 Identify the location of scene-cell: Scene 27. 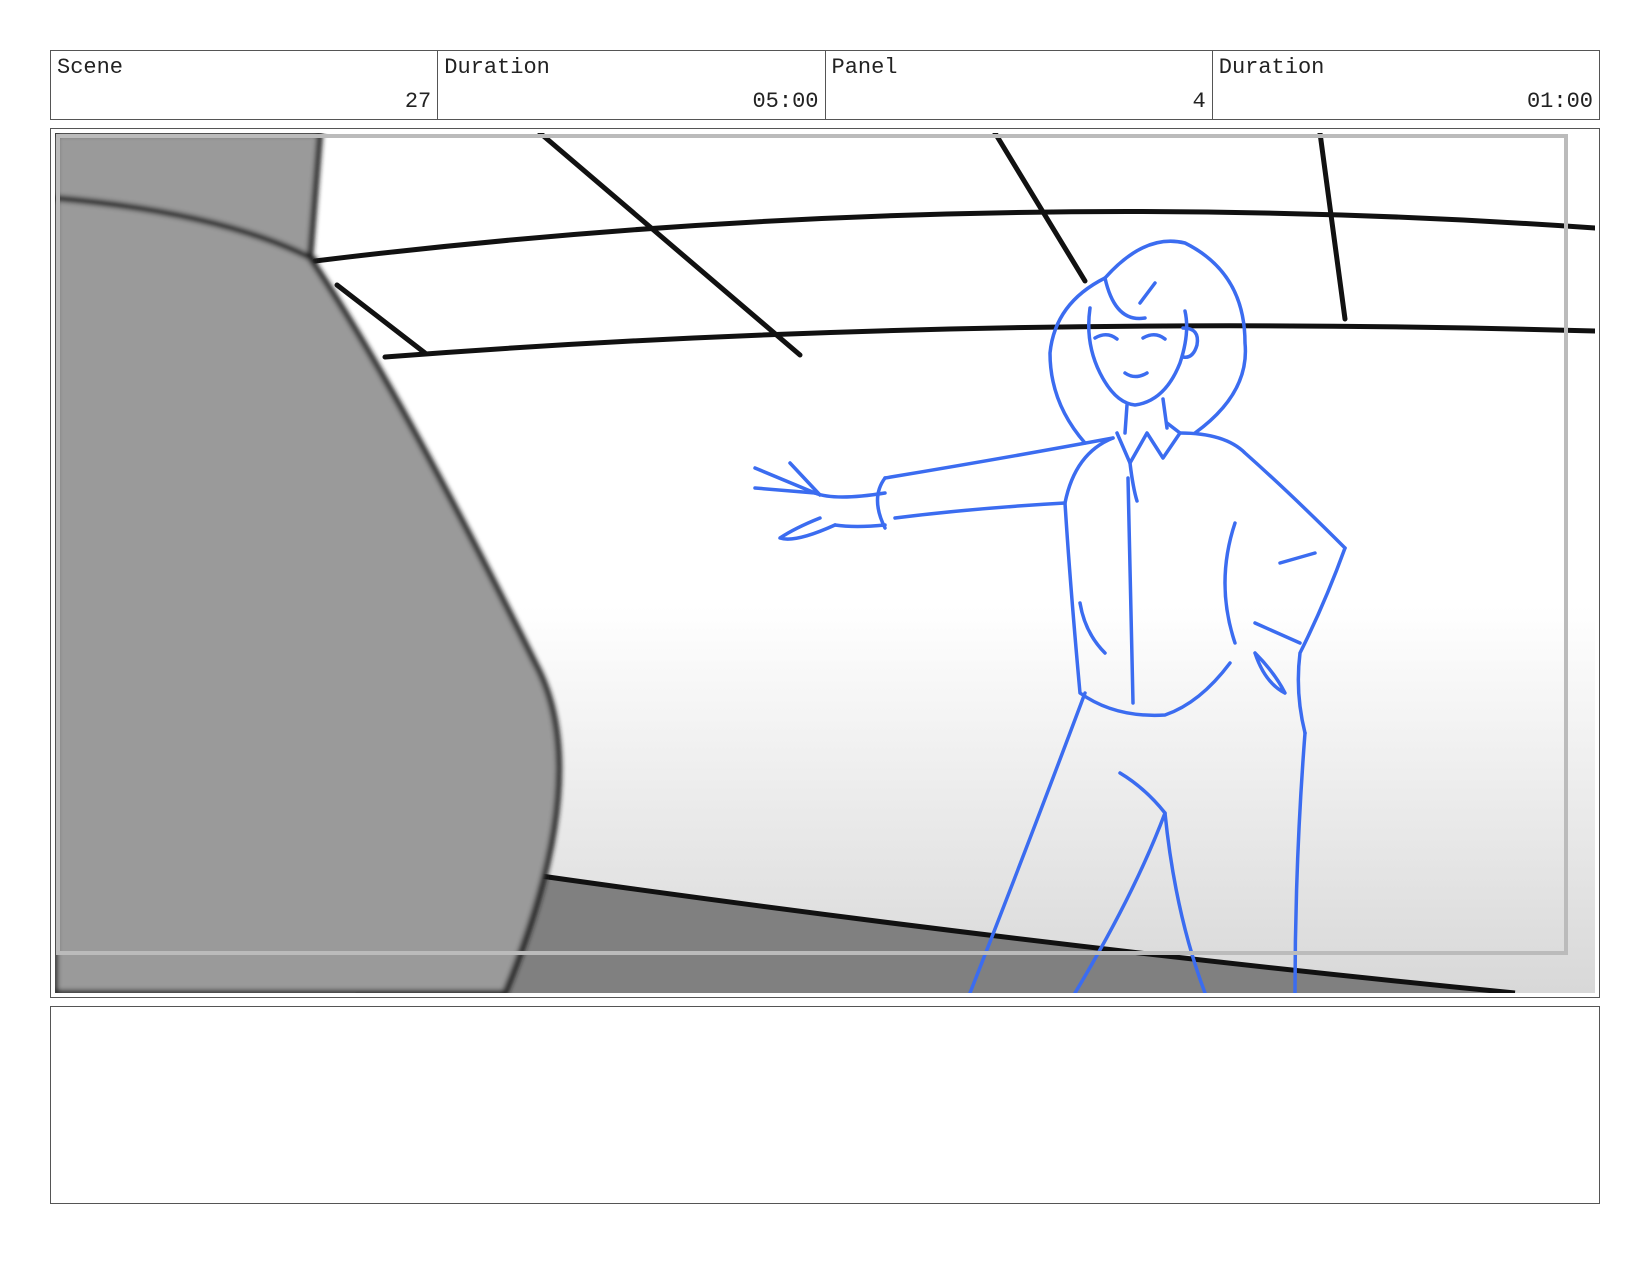
(245, 85).